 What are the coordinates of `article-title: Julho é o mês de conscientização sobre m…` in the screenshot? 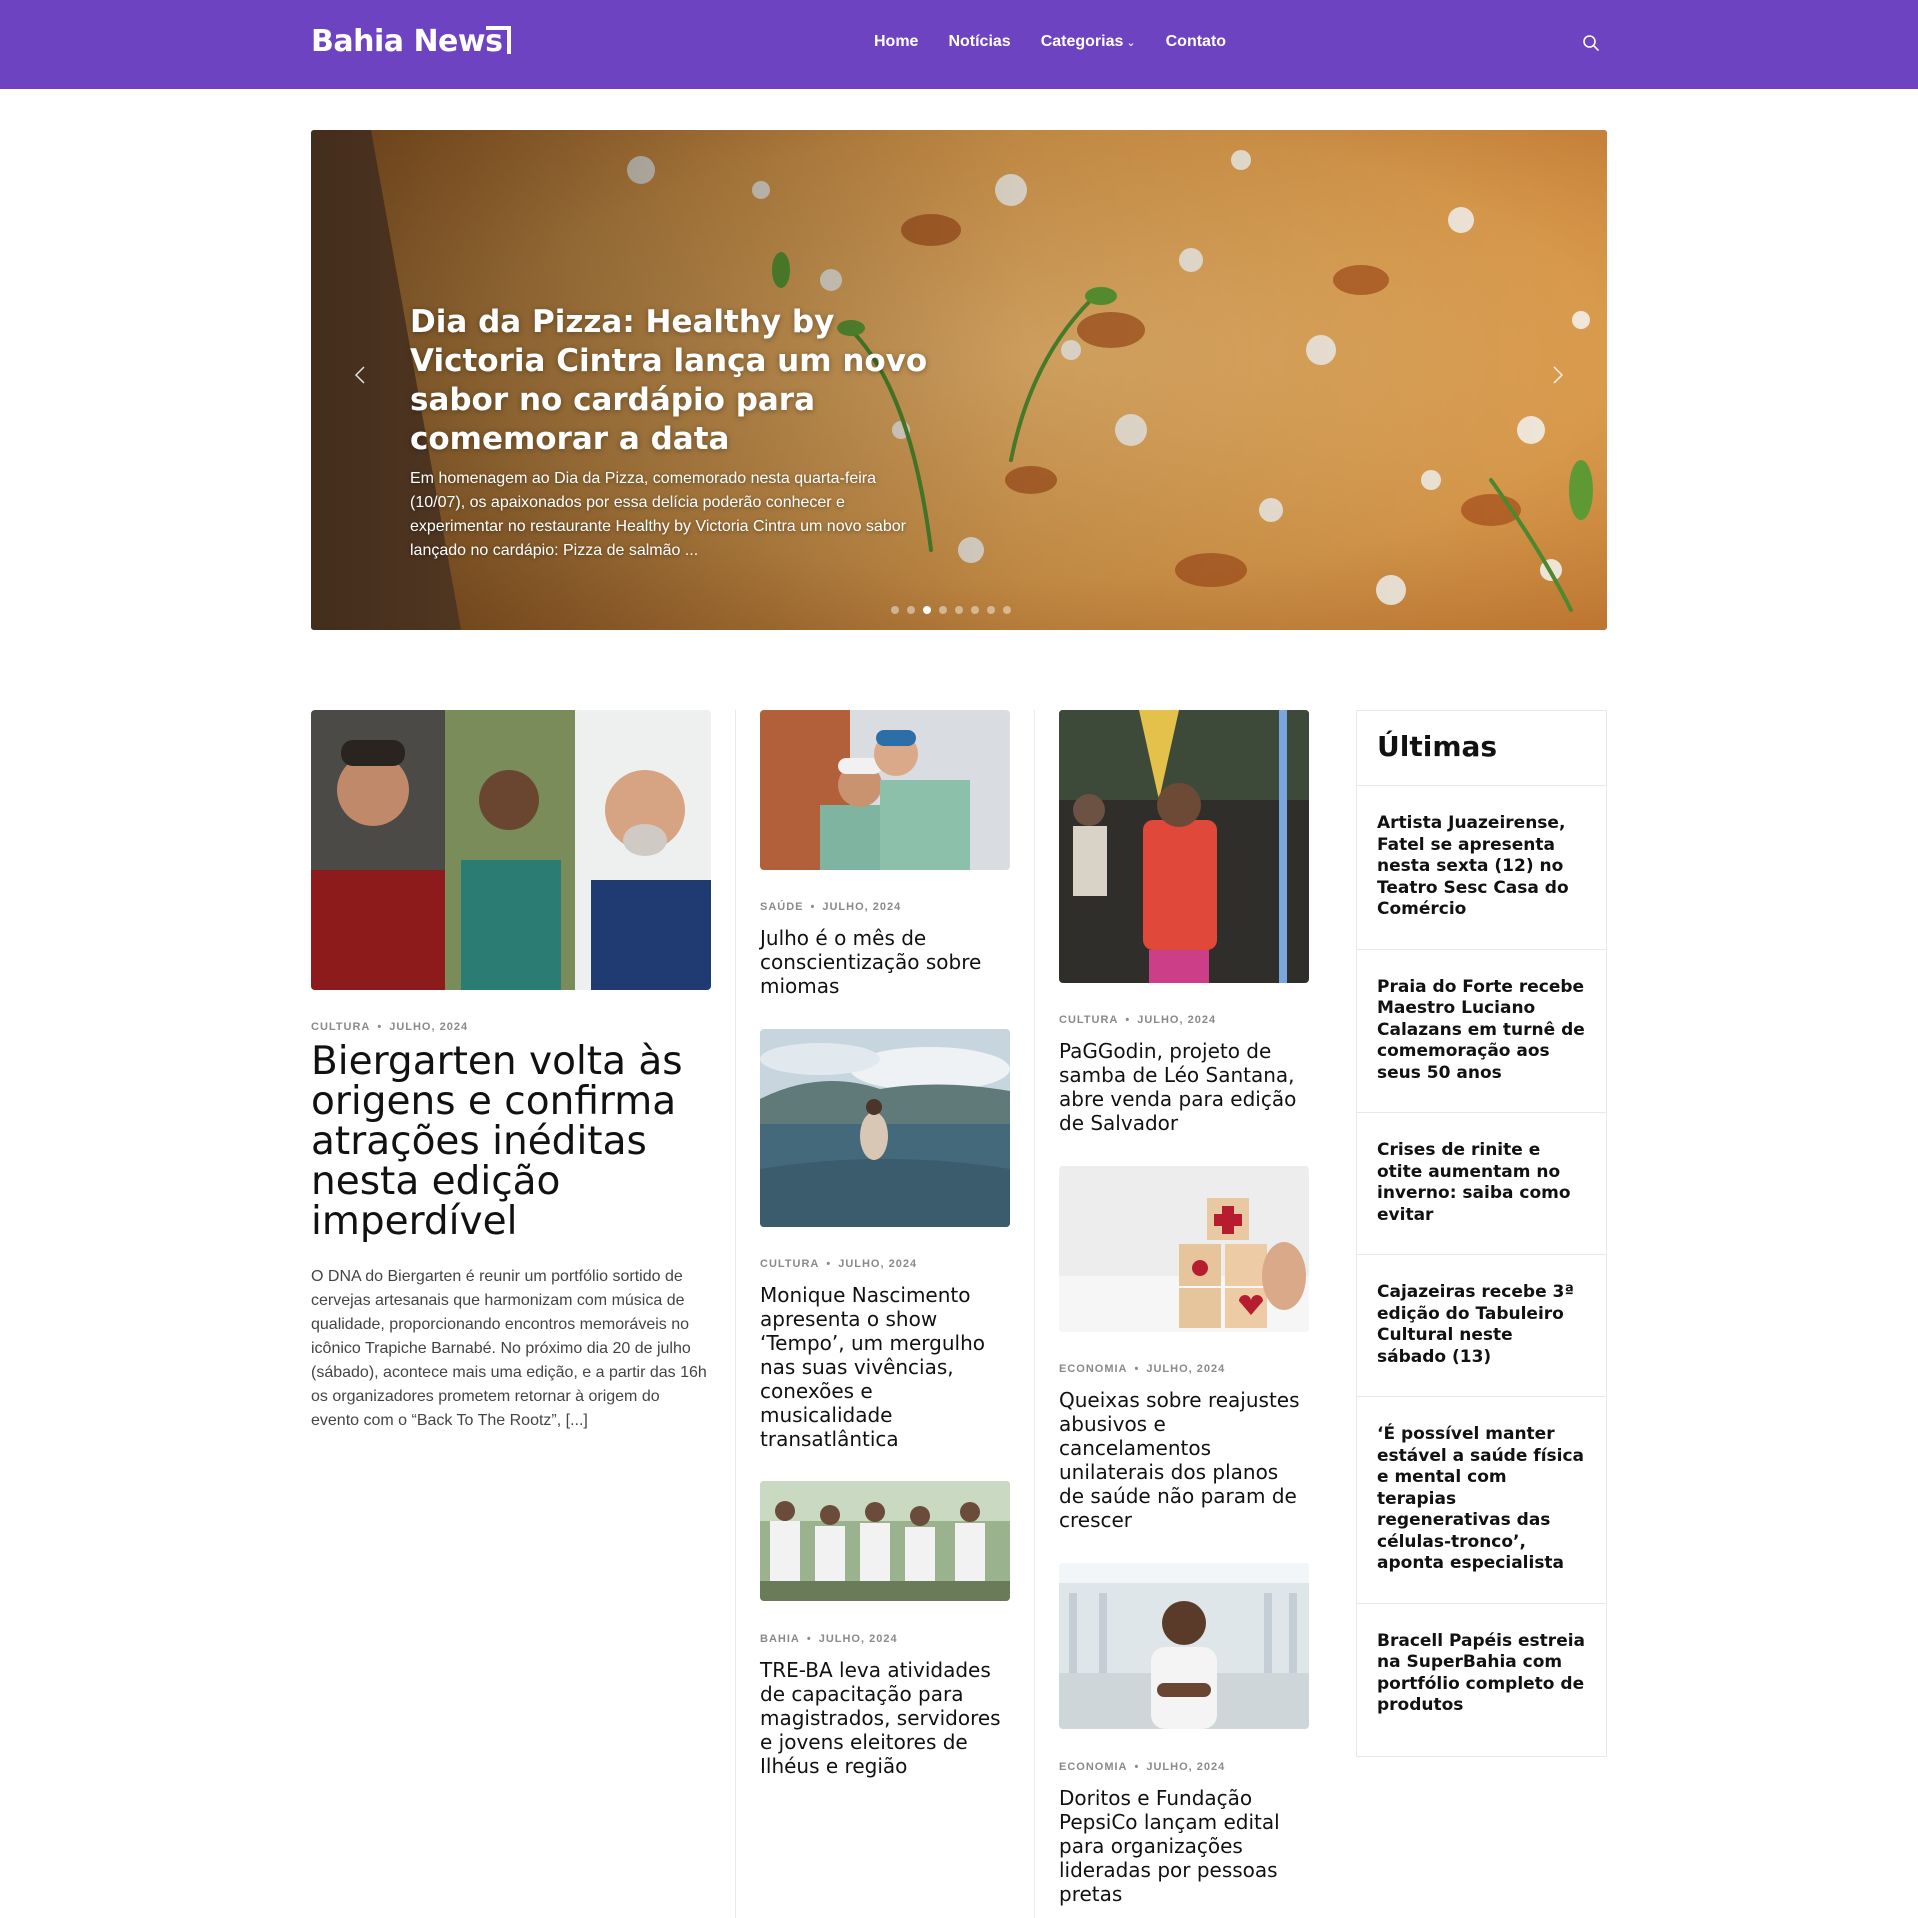 It's located at (885, 962).